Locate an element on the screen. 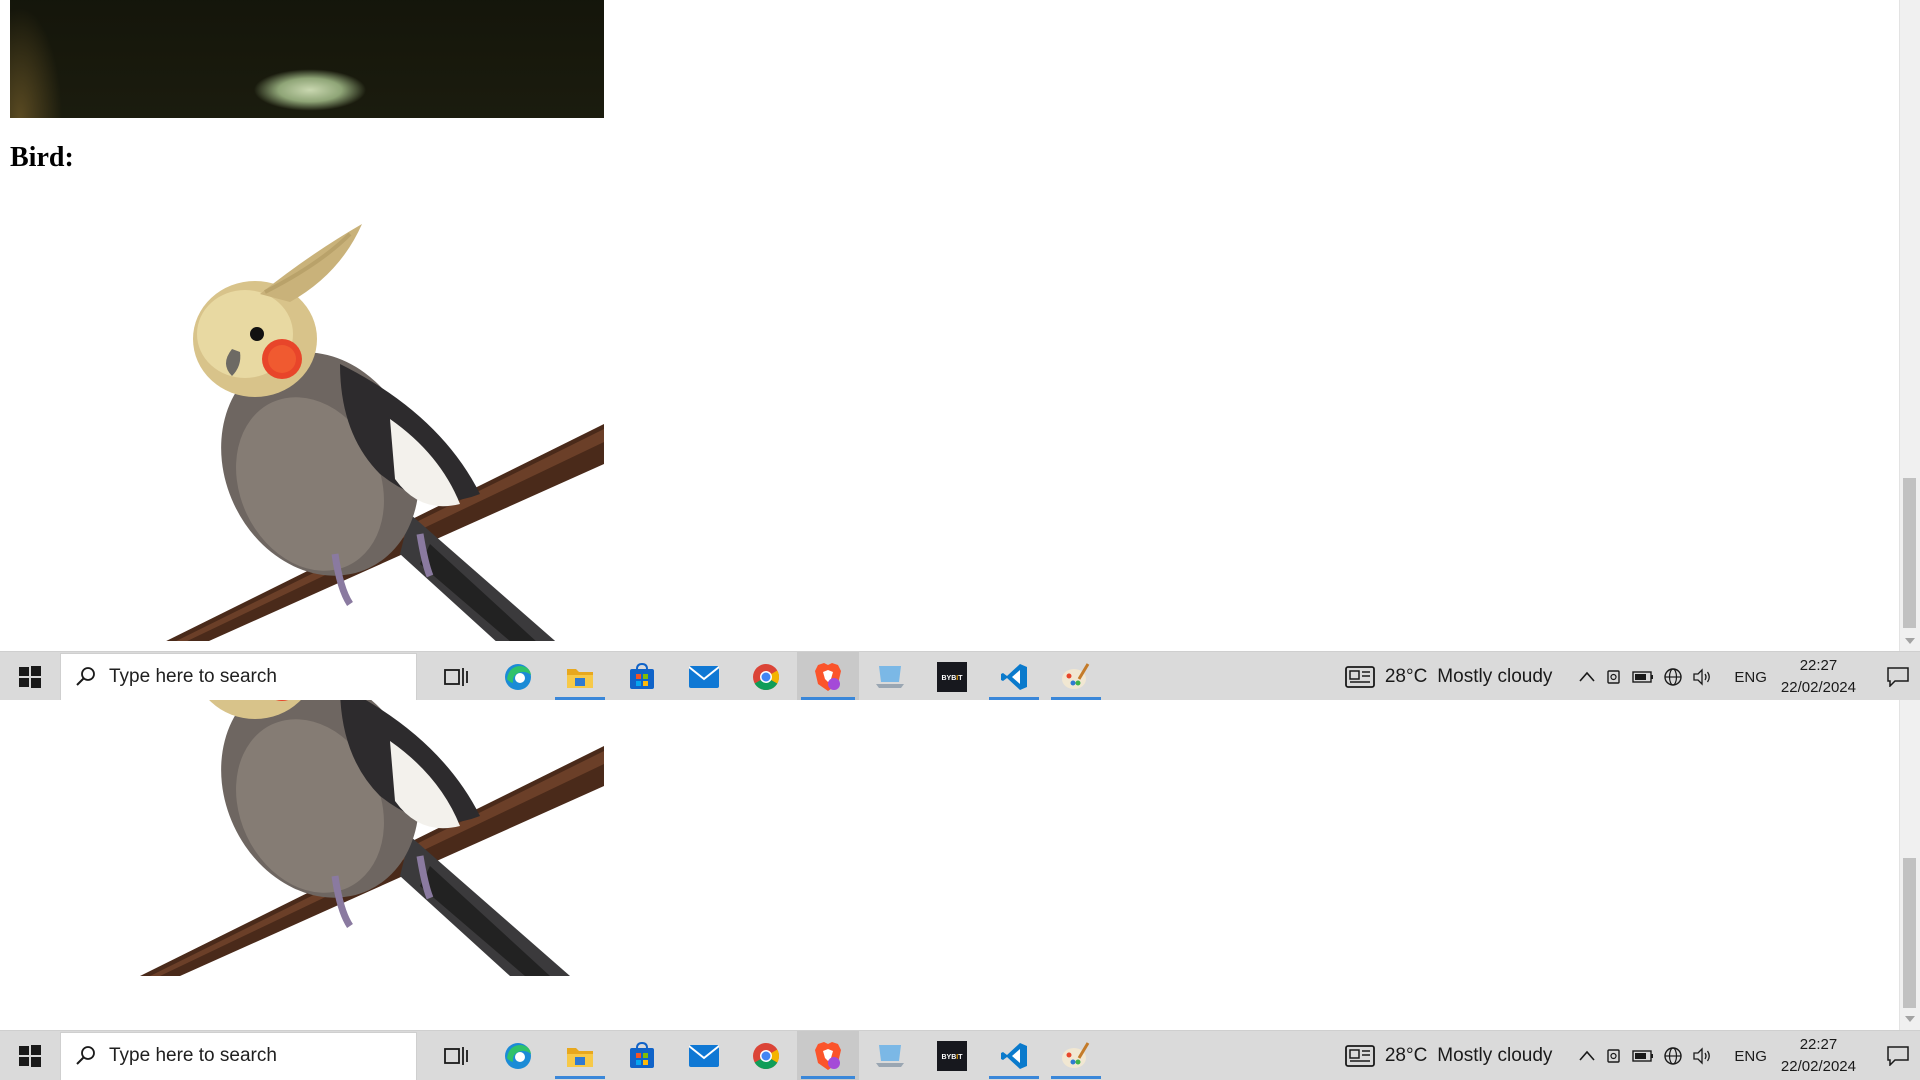  search-icon is located at coordinates (85, 1055).